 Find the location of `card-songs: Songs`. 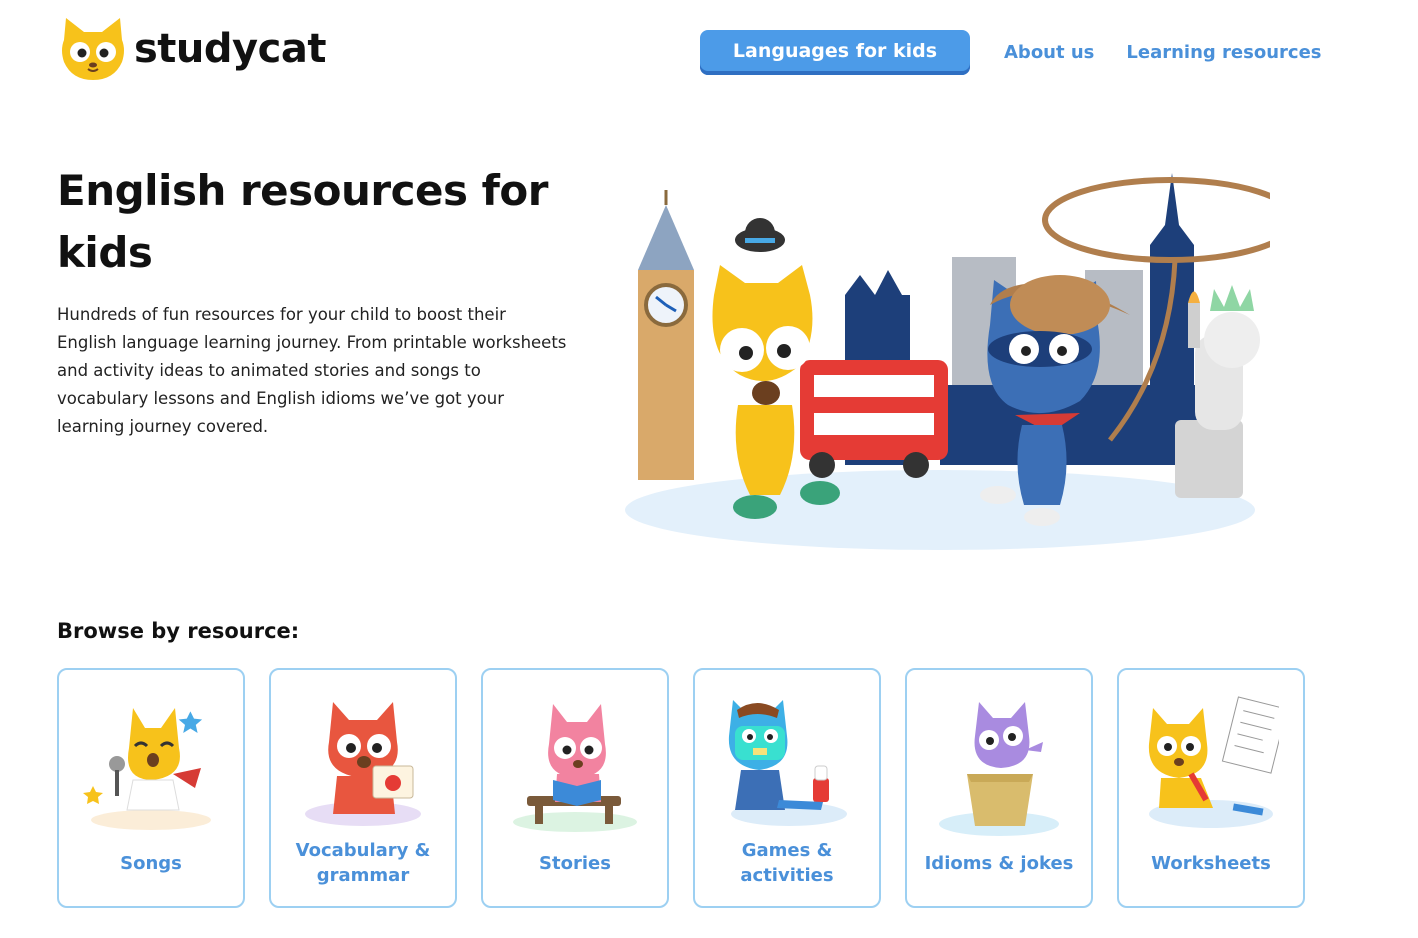

card-songs: Songs is located at coordinates (151, 788).